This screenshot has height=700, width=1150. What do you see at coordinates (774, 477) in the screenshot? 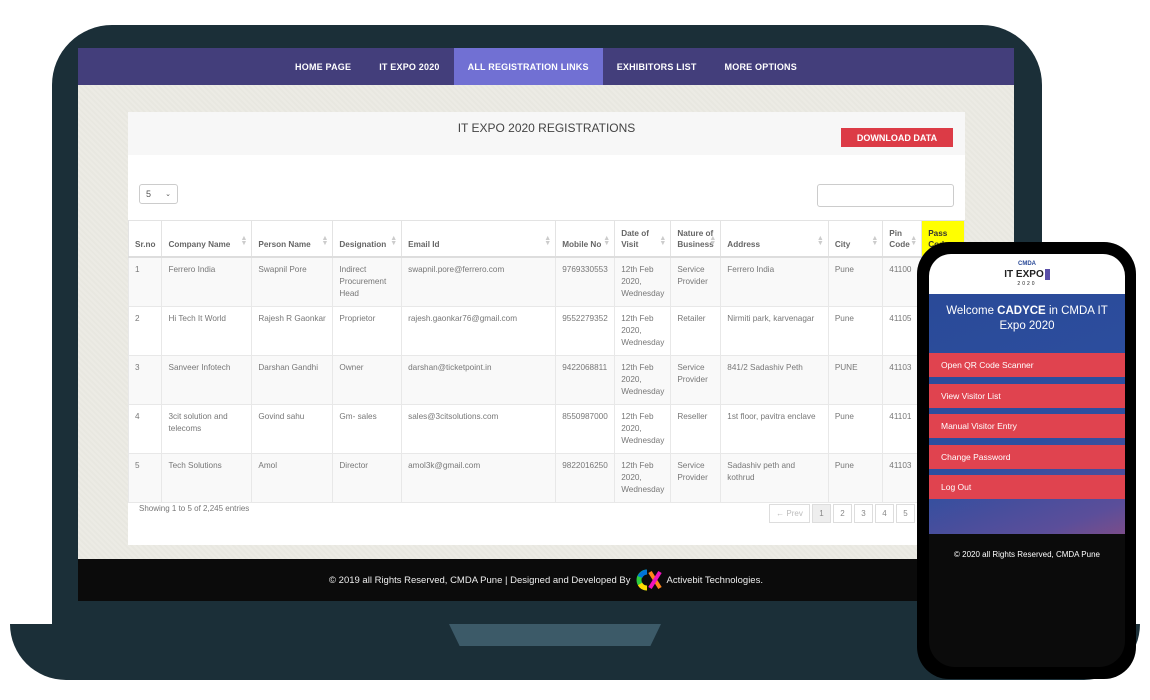
I see `cell-address: Sadashiv peth and kothrud` at bounding box center [774, 477].